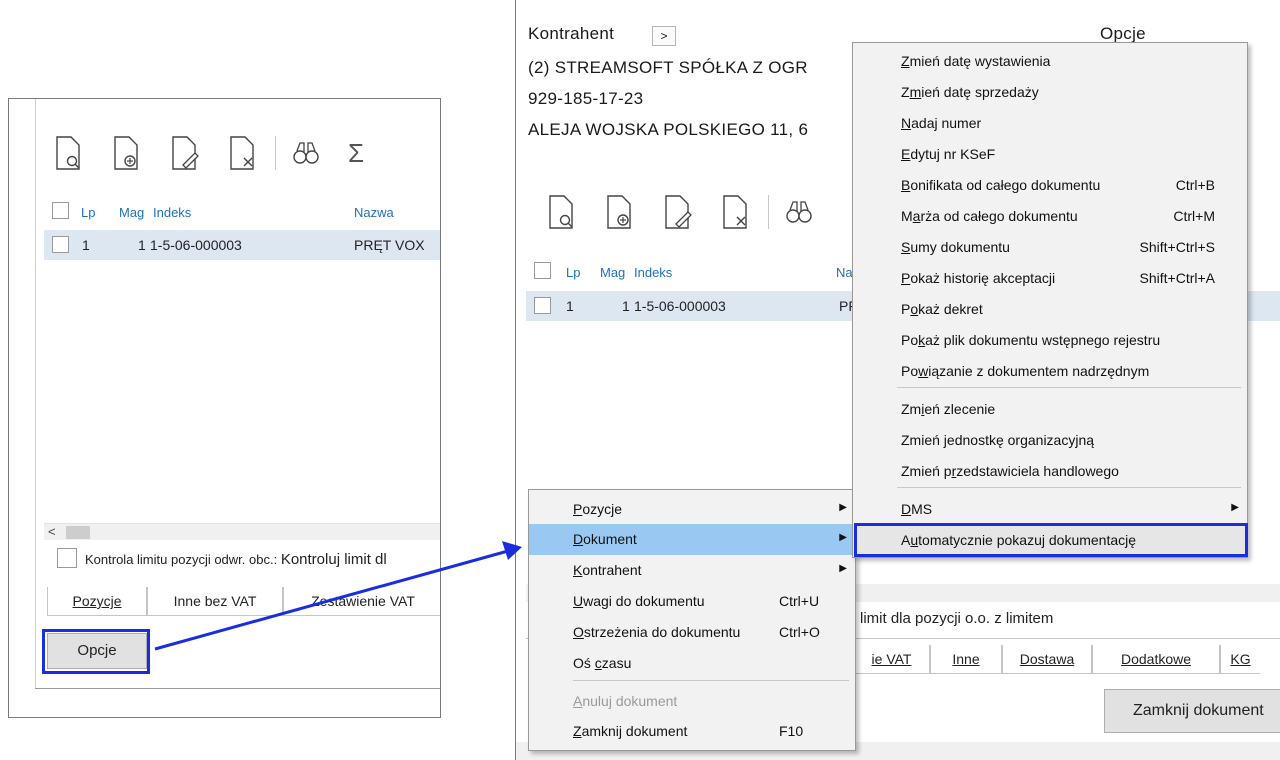 The image size is (1280, 760). What do you see at coordinates (361, 601) in the screenshot?
I see `tab-zestawienie-vat: Zestawienie VAT` at bounding box center [361, 601].